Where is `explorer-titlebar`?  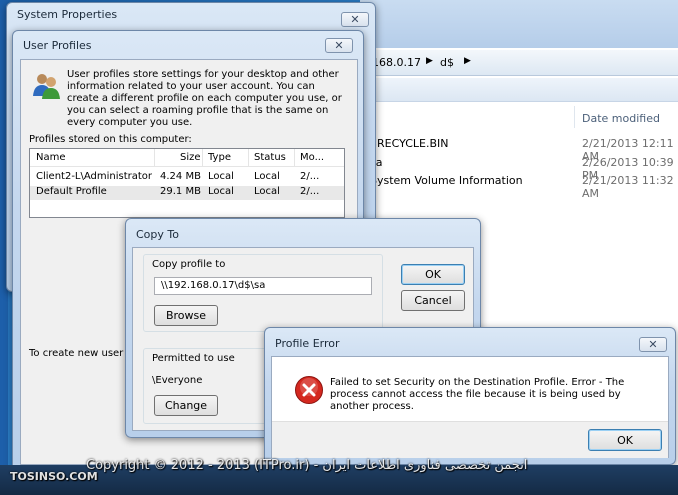 explorer-titlebar is located at coordinates (519, 24).